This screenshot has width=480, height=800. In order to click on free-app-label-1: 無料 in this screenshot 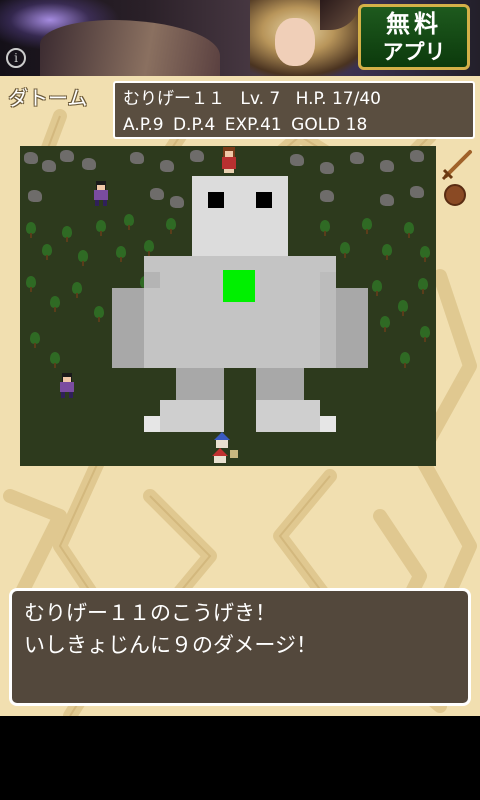, I will do `click(414, 24)`.